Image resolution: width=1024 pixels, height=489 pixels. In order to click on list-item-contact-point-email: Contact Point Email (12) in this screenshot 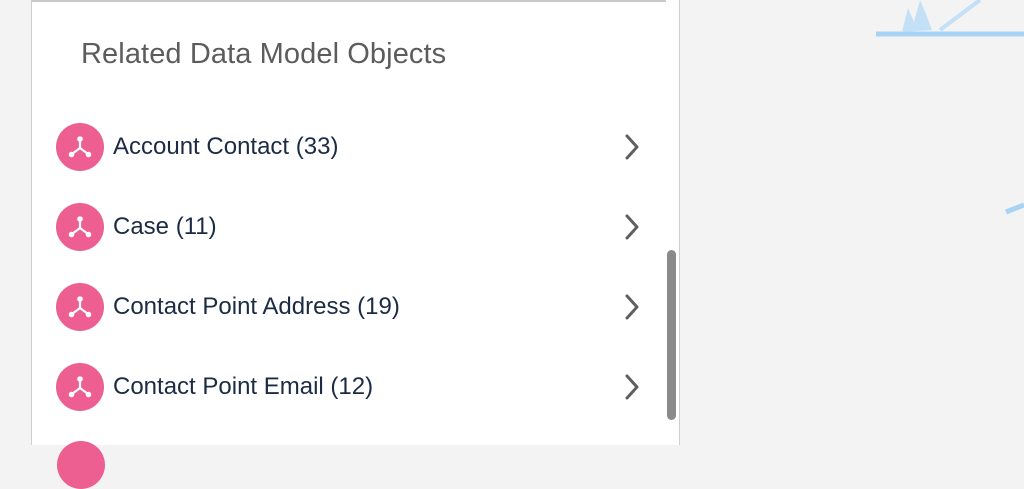, I will do `click(349, 387)`.